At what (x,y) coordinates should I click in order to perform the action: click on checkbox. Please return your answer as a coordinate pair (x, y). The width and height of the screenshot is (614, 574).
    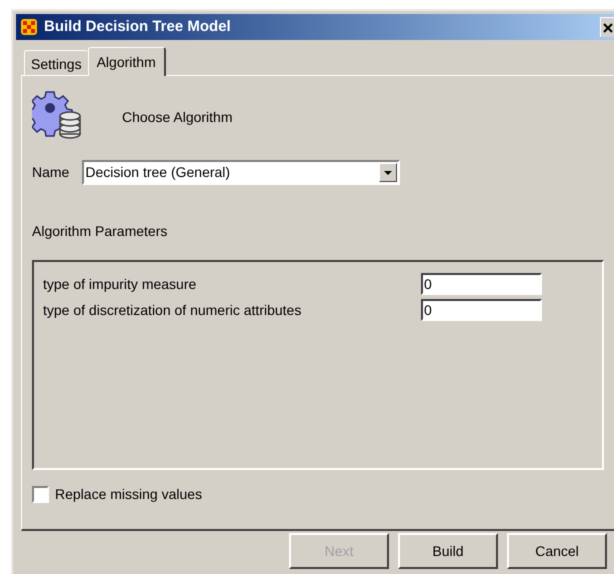
    Looking at the image, I should click on (40, 494).